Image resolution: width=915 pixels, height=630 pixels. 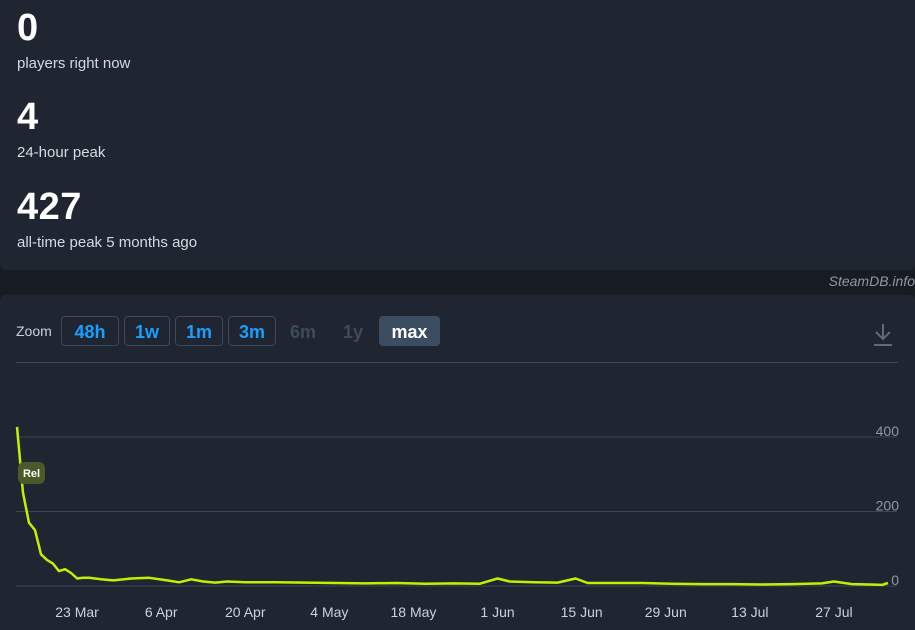 What do you see at coordinates (329, 612) in the screenshot?
I see `x-tick-label: 4 May` at bounding box center [329, 612].